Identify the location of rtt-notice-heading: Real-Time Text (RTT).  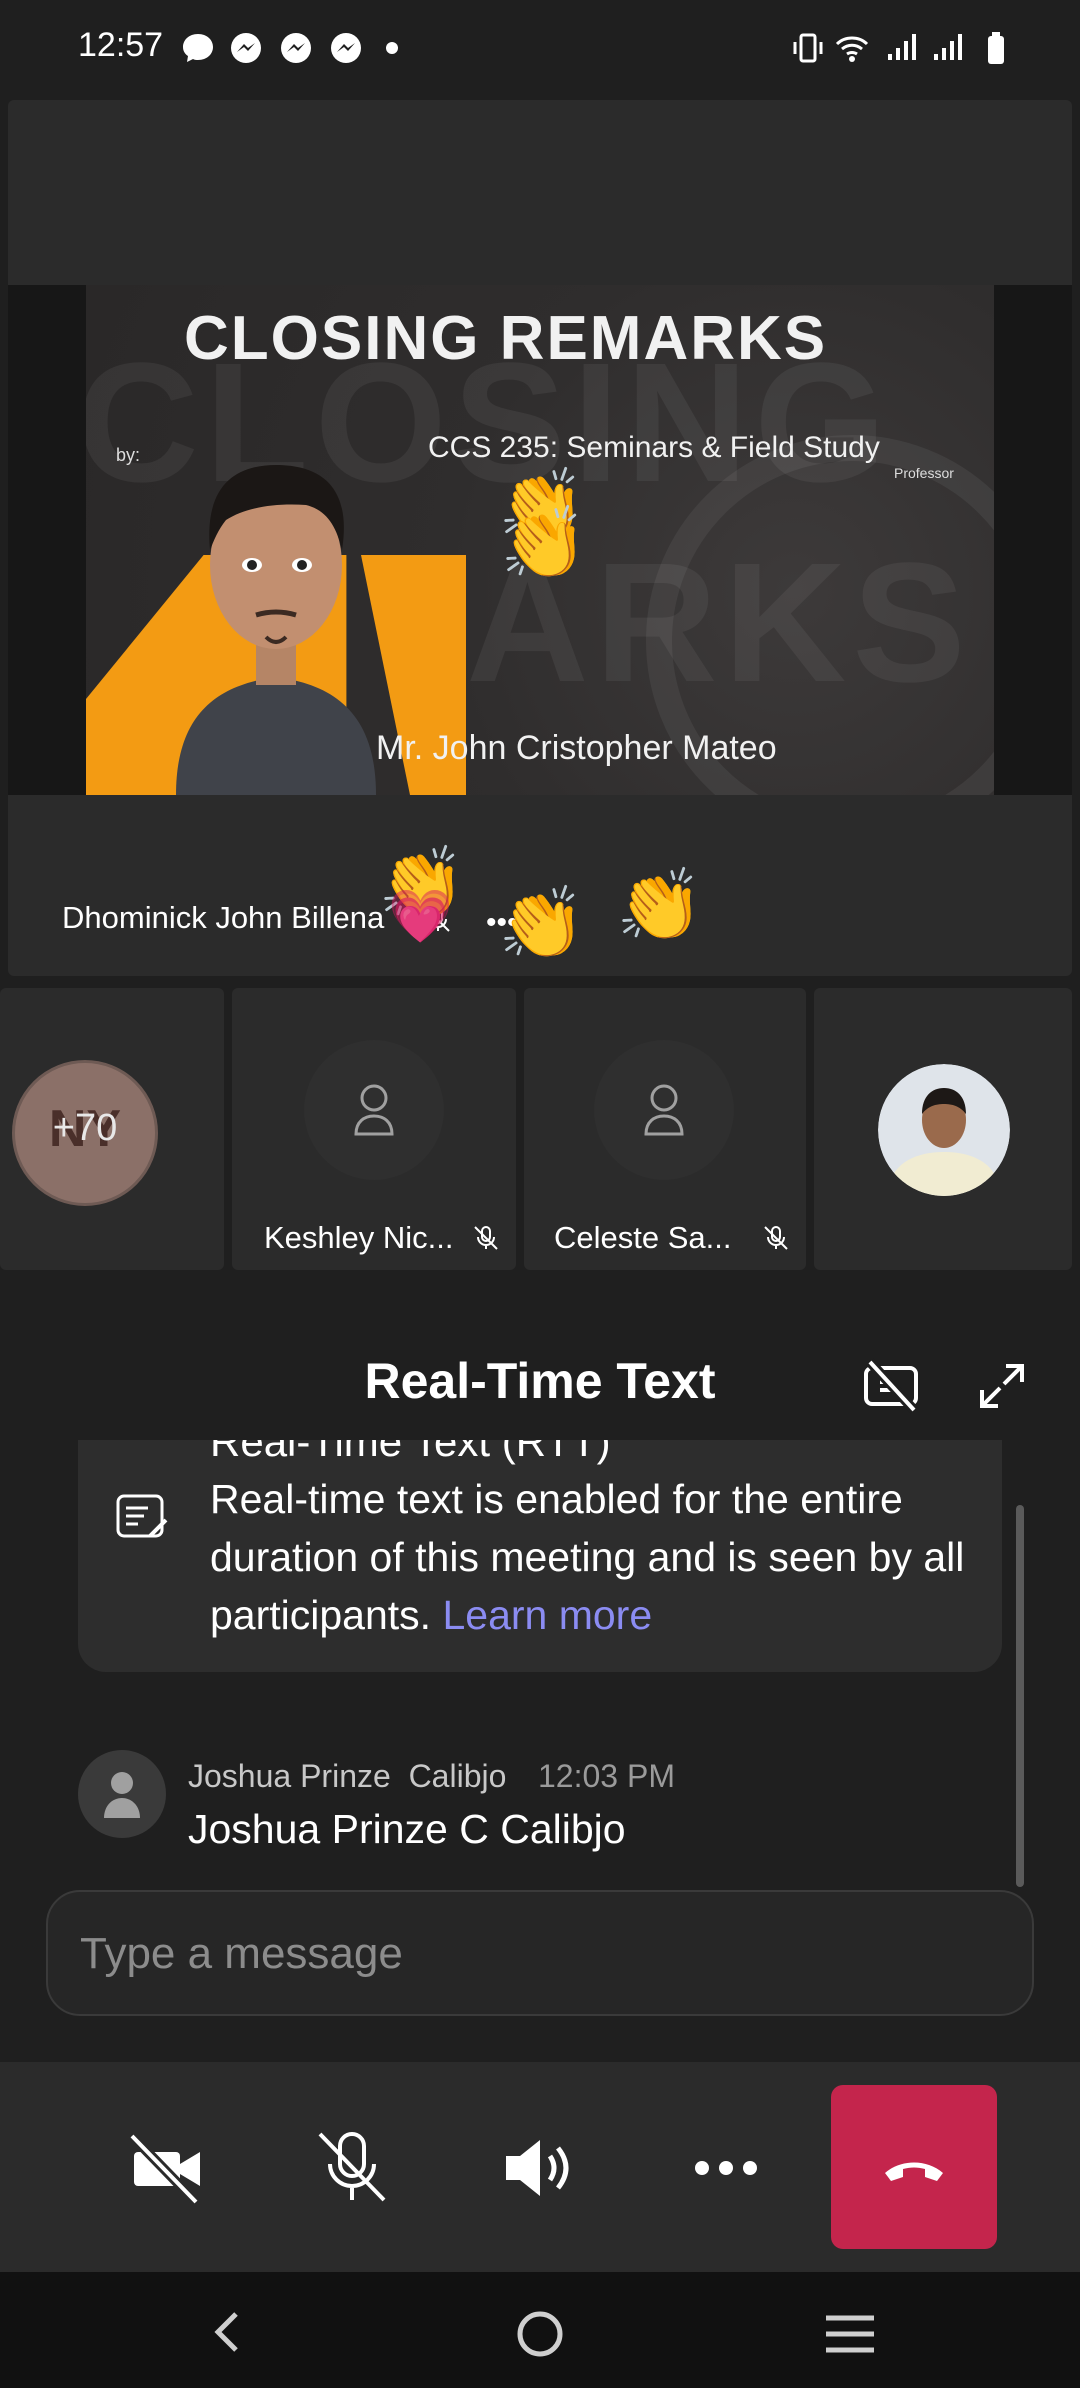
(410, 1452).